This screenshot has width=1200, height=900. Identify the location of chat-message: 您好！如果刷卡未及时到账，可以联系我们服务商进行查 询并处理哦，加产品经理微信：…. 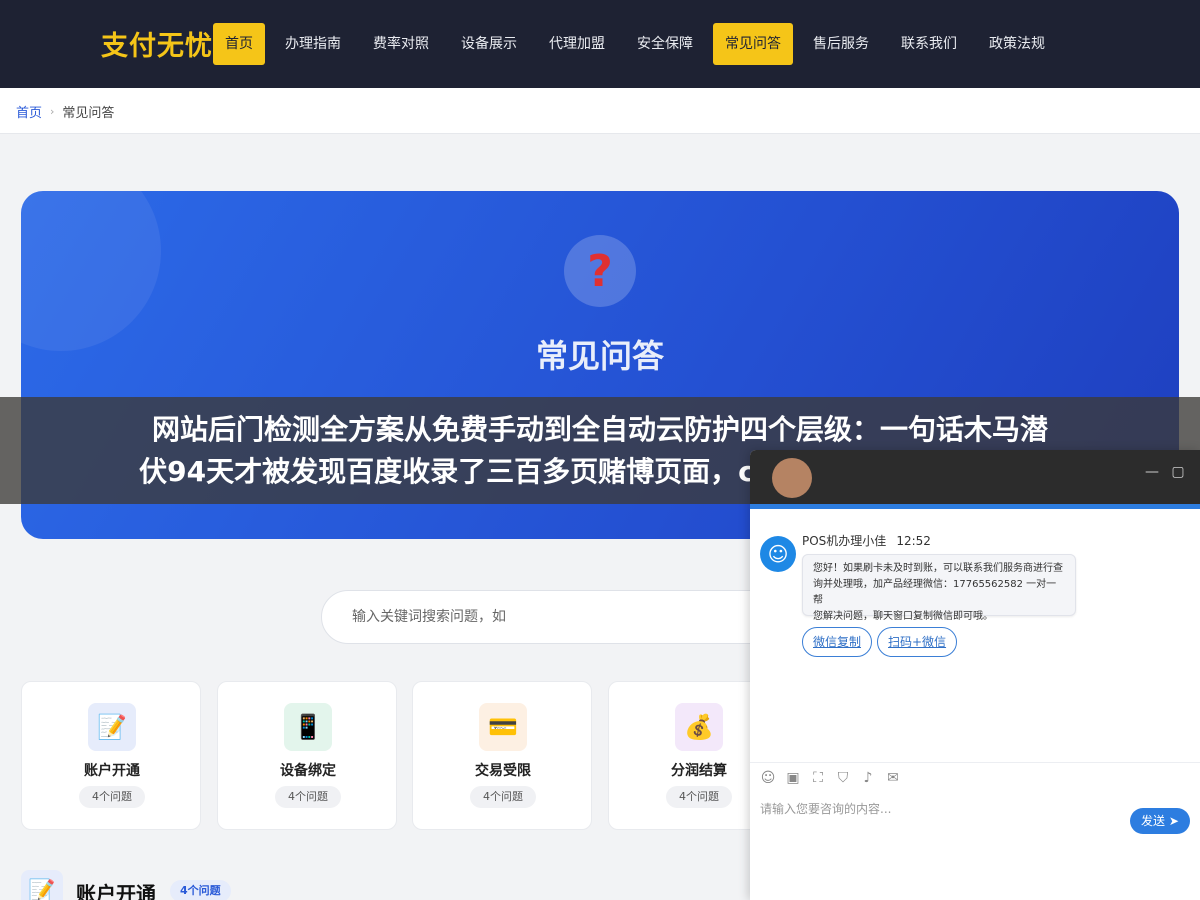
(939, 588).